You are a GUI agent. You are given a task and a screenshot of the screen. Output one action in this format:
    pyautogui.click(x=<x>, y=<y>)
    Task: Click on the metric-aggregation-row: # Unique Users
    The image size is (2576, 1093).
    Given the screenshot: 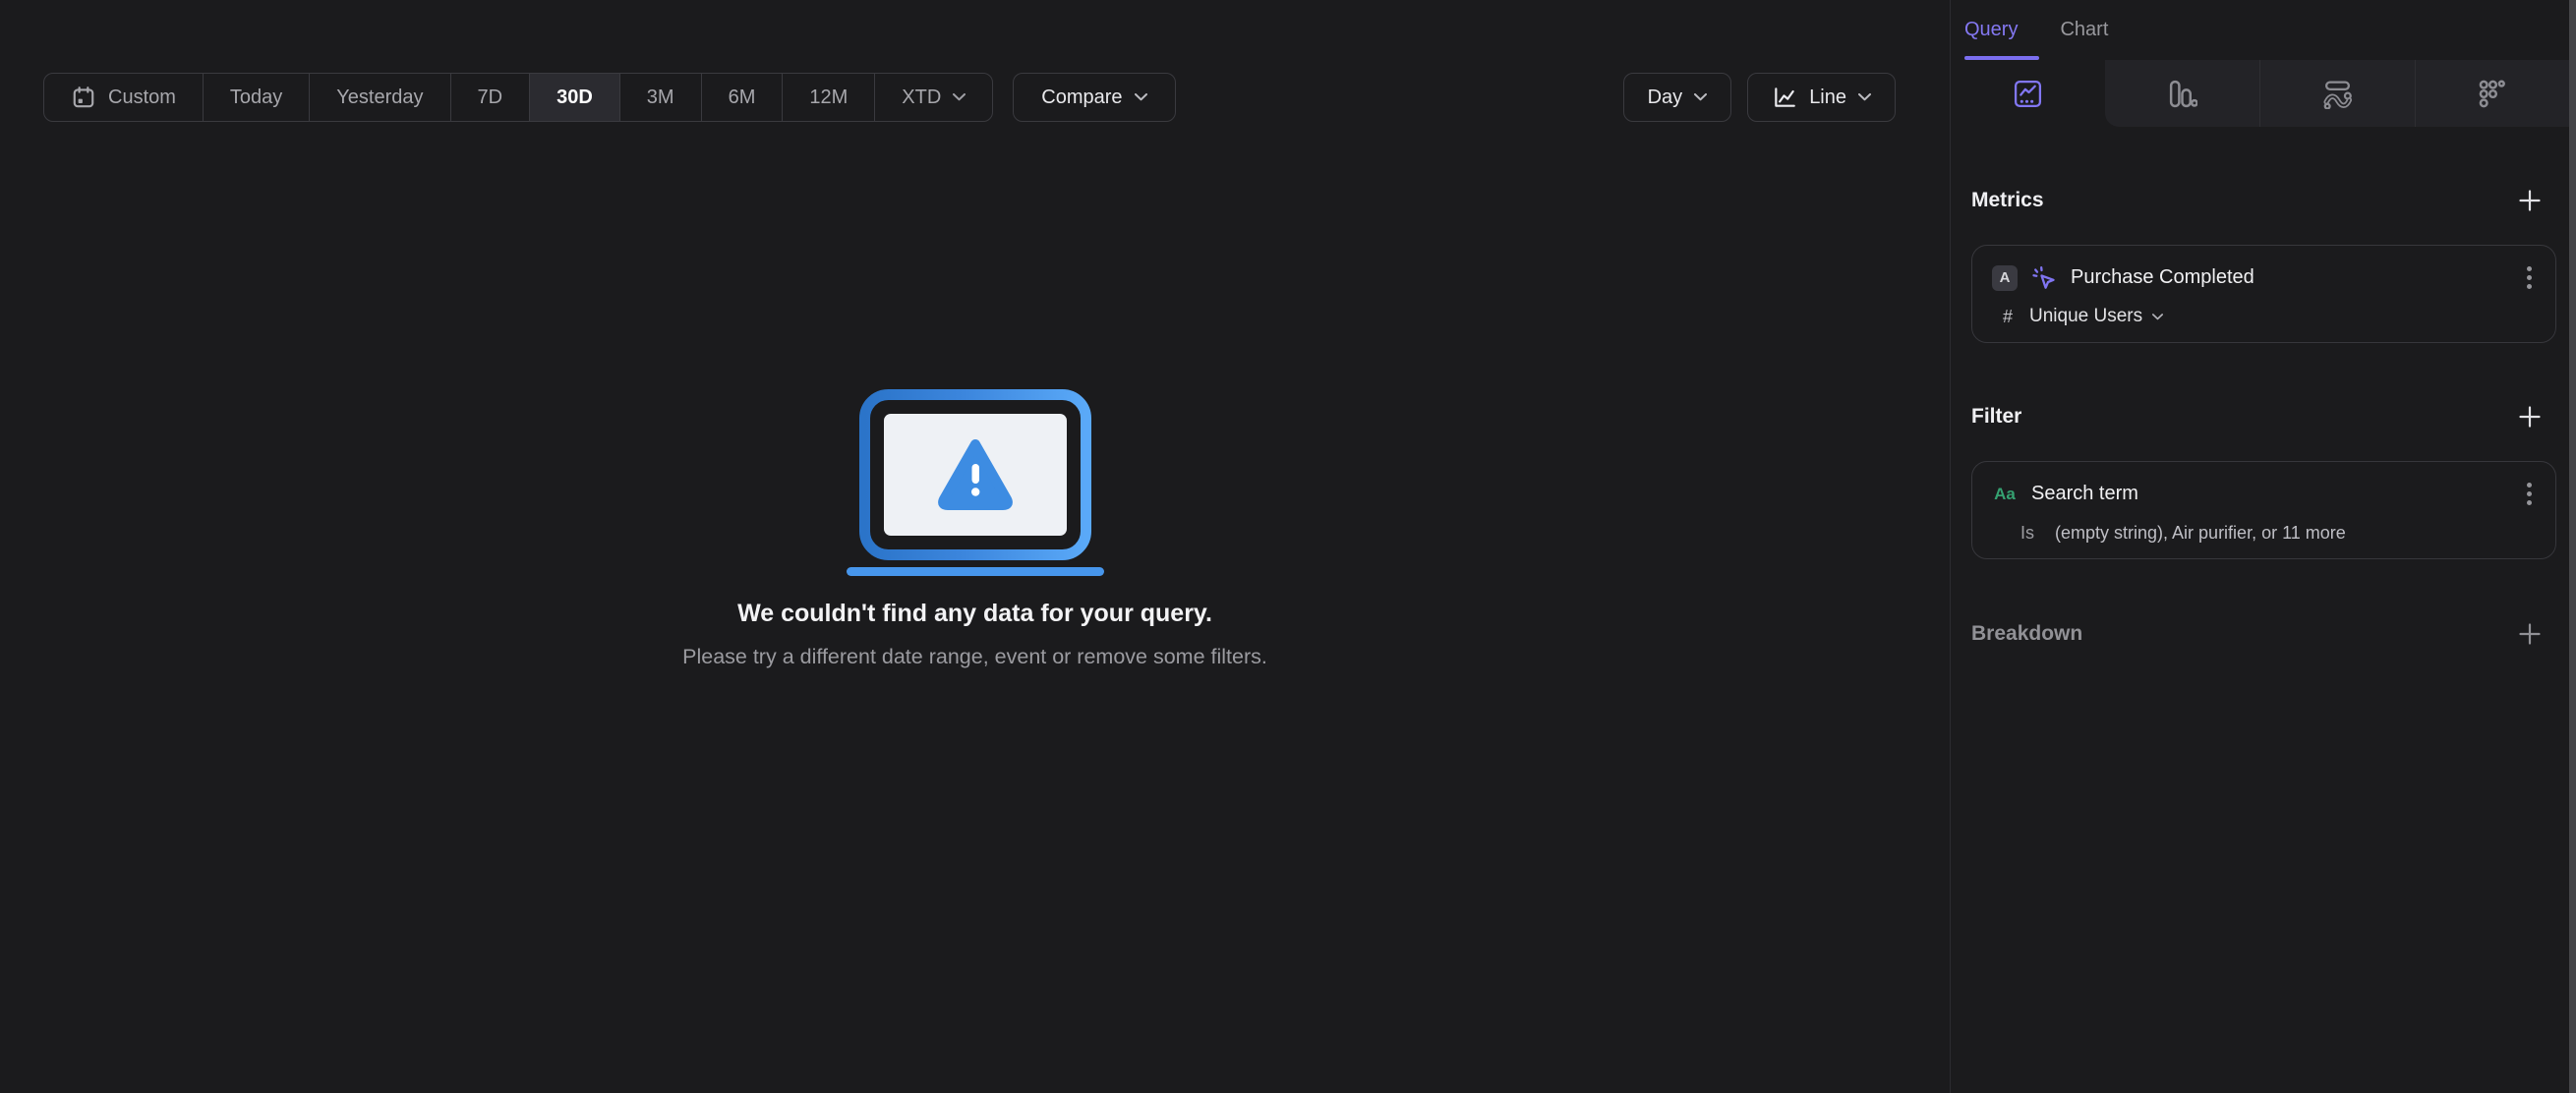 What is the action you would take?
    pyautogui.click(x=2265, y=316)
    